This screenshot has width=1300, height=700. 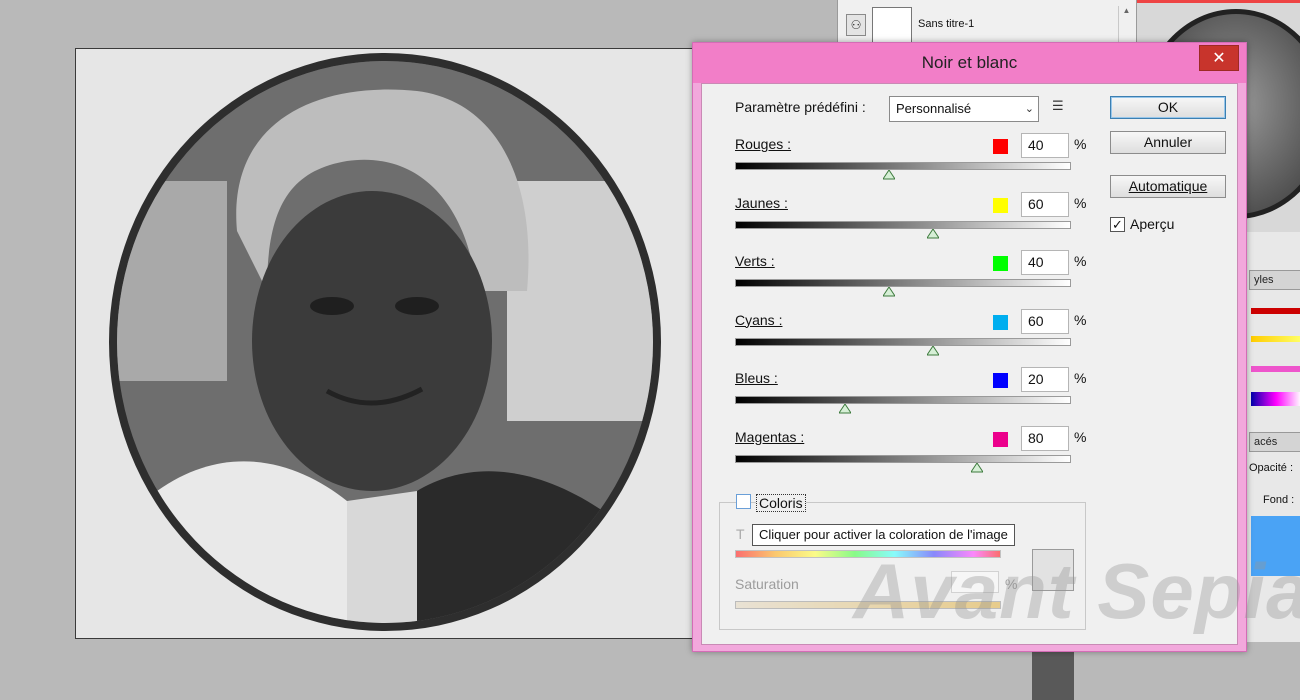 I want to click on layer-name: Sans titre-1, so click(x=946, y=24).